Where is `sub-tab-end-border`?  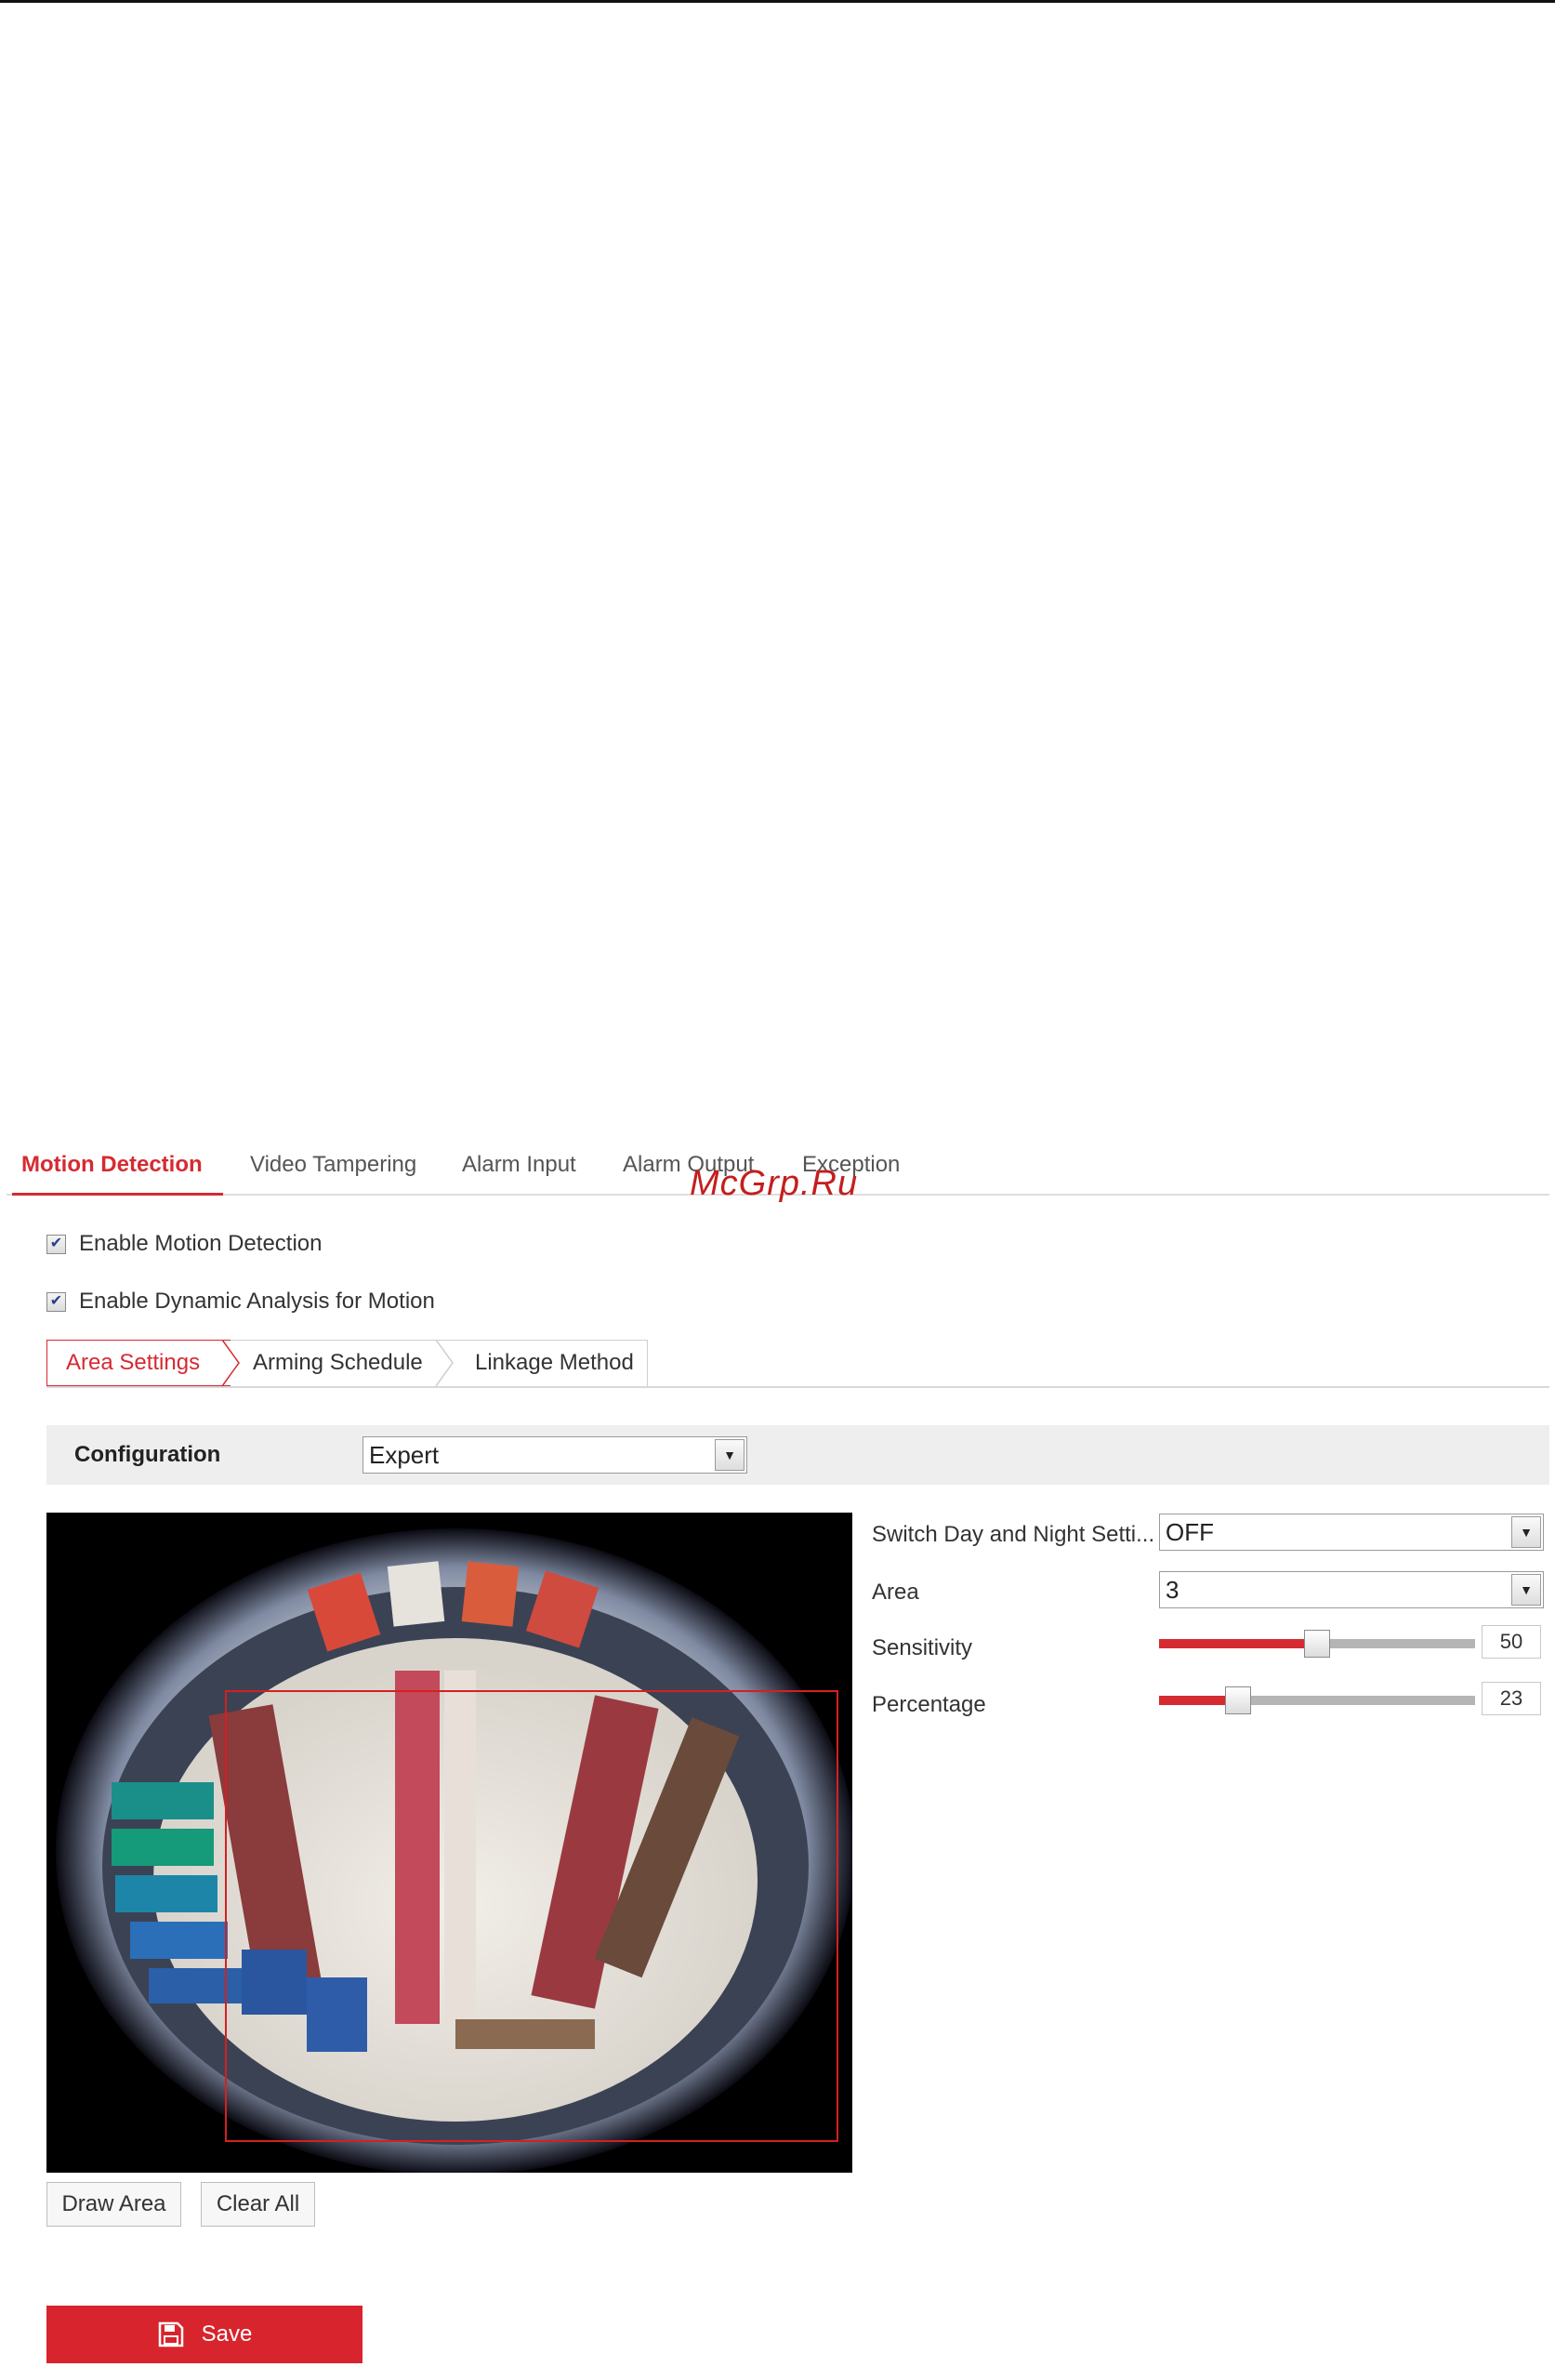
sub-tab-end-border is located at coordinates (647, 1363).